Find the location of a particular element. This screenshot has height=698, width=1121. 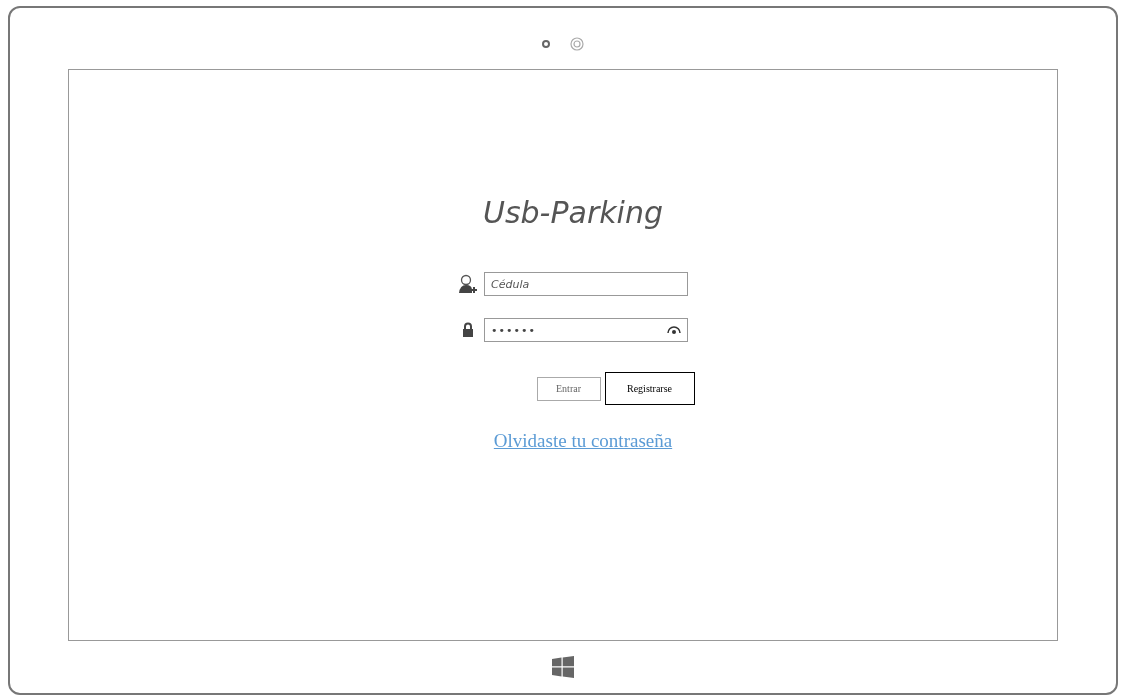

id-field: Cédula is located at coordinates (586, 284).